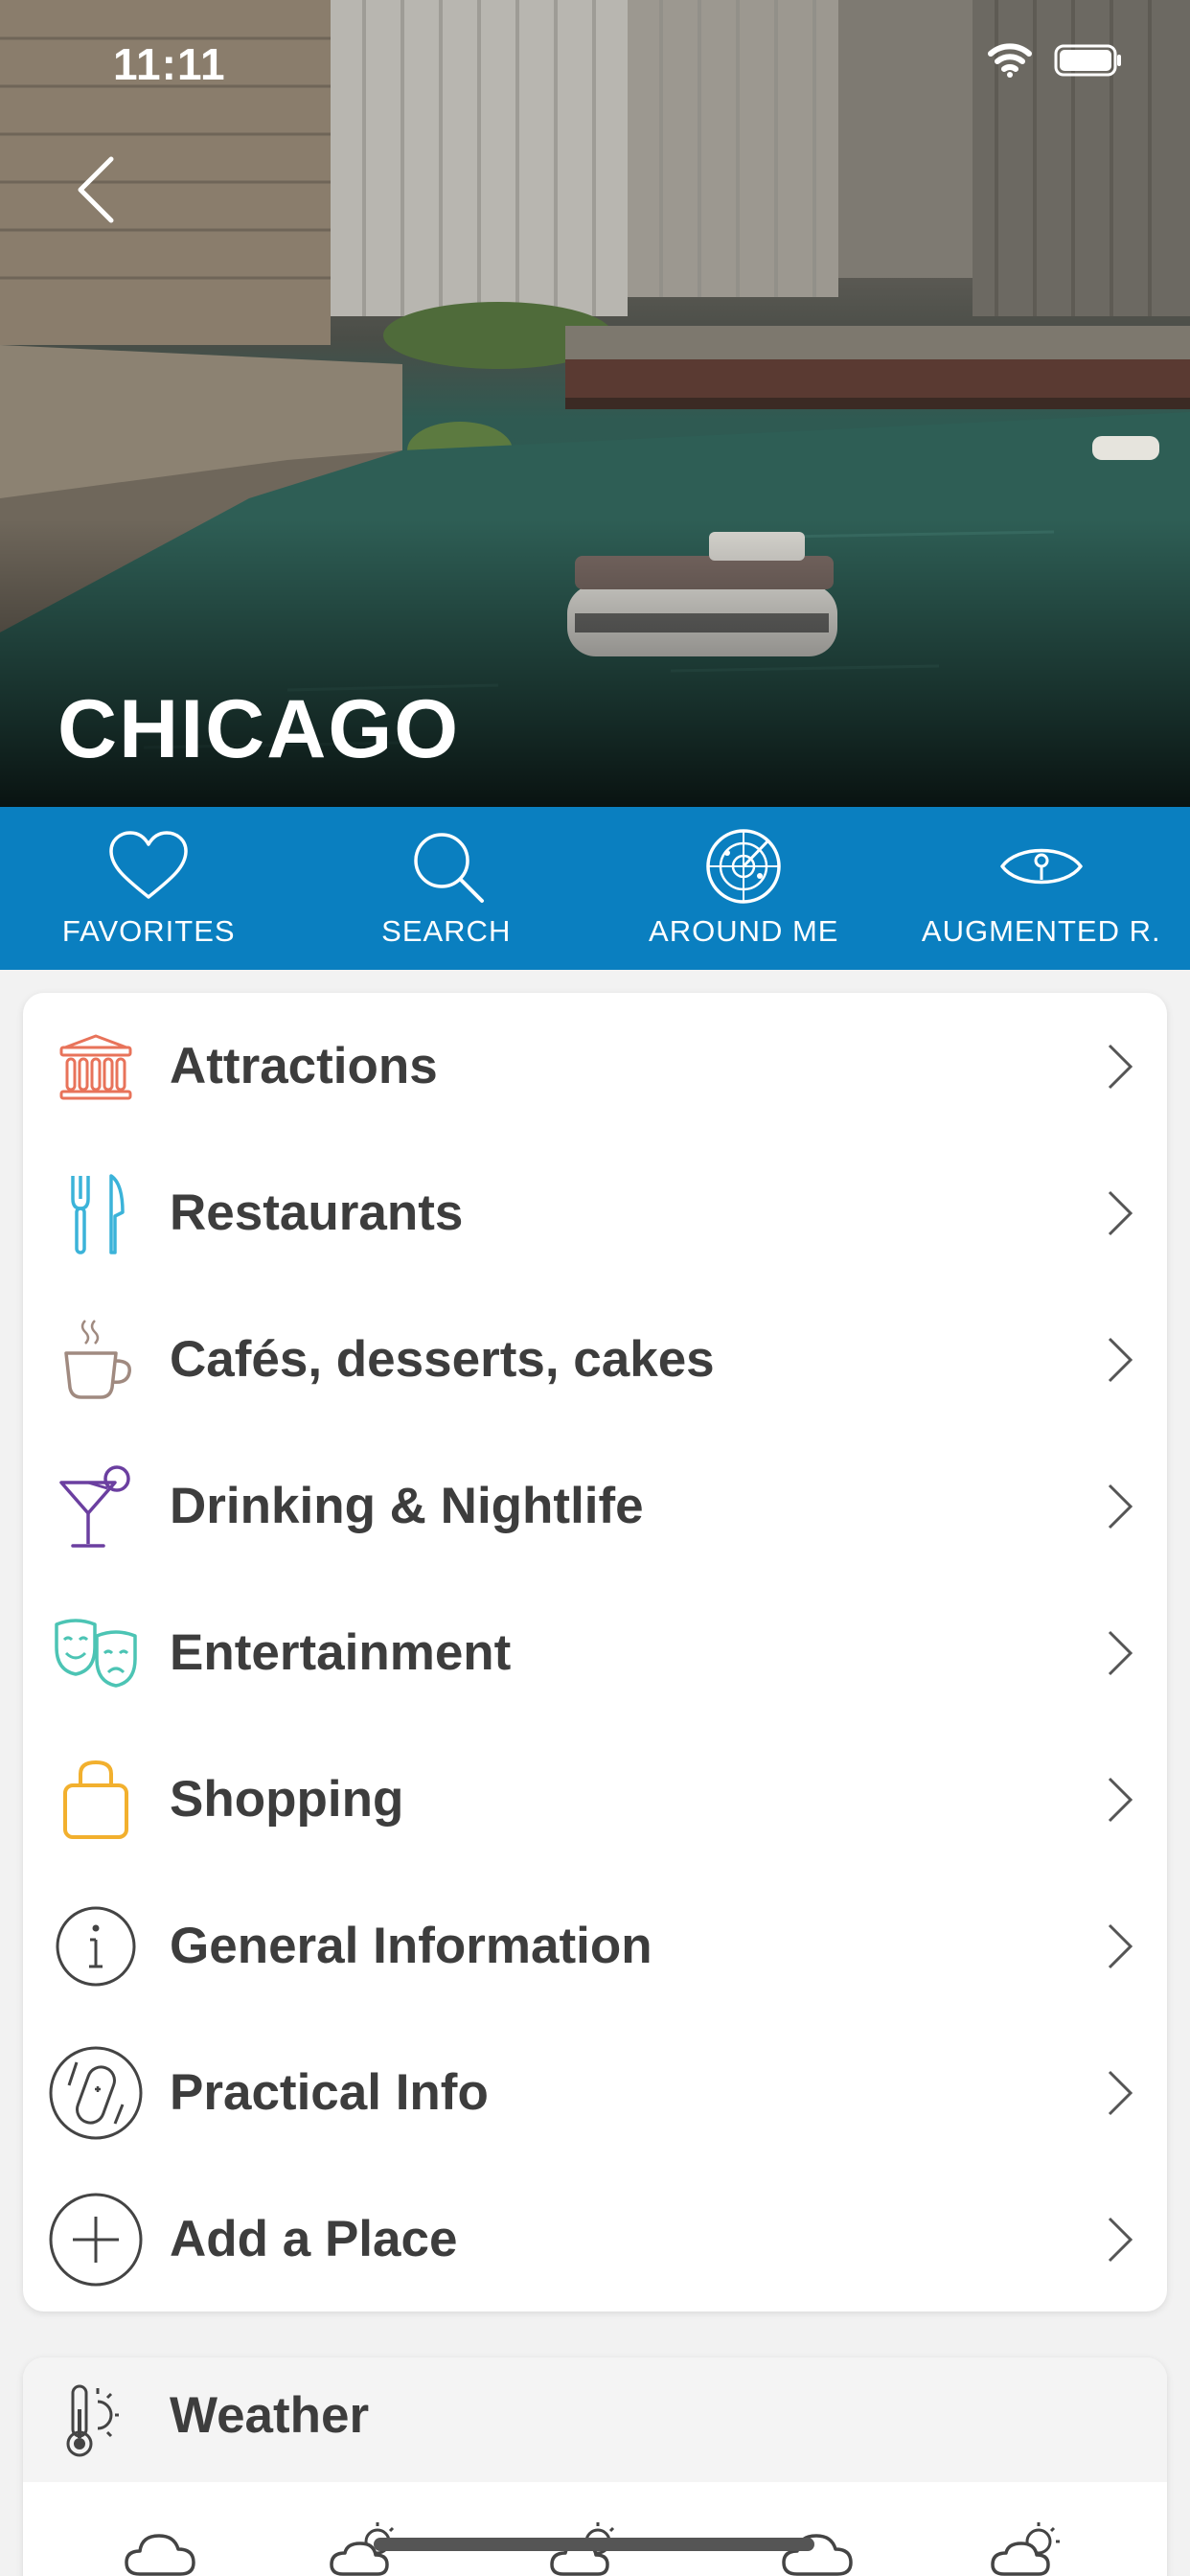 Image resolution: width=1190 pixels, height=2576 pixels. What do you see at coordinates (93, 2420) in the screenshot?
I see `thermometer-sun-icon` at bounding box center [93, 2420].